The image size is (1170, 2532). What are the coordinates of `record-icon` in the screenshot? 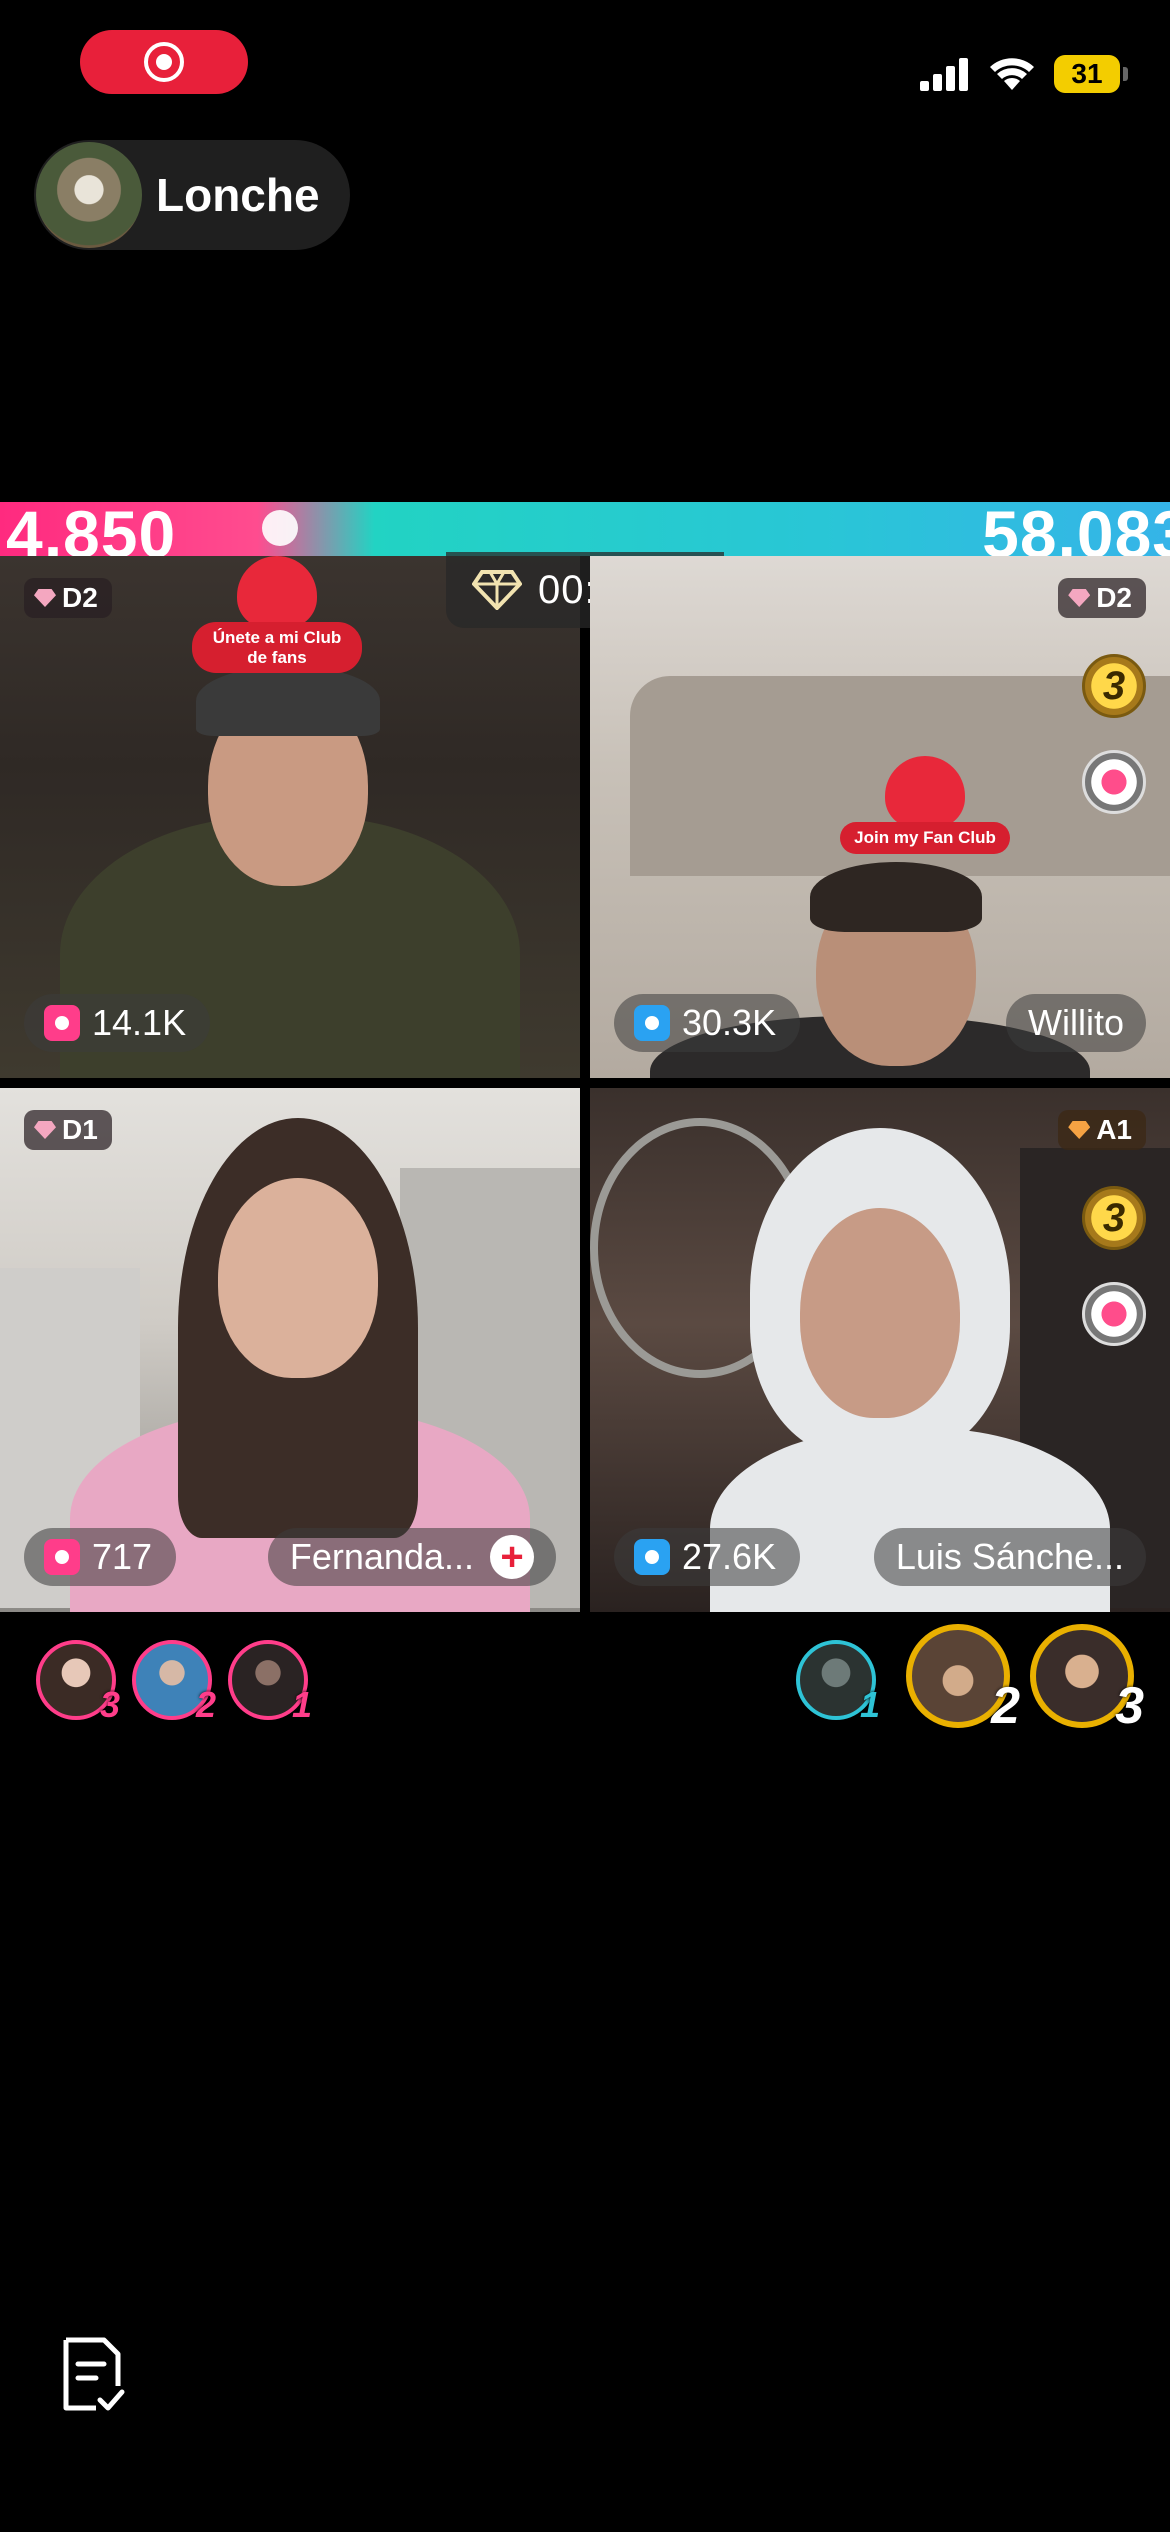 It's located at (164, 62).